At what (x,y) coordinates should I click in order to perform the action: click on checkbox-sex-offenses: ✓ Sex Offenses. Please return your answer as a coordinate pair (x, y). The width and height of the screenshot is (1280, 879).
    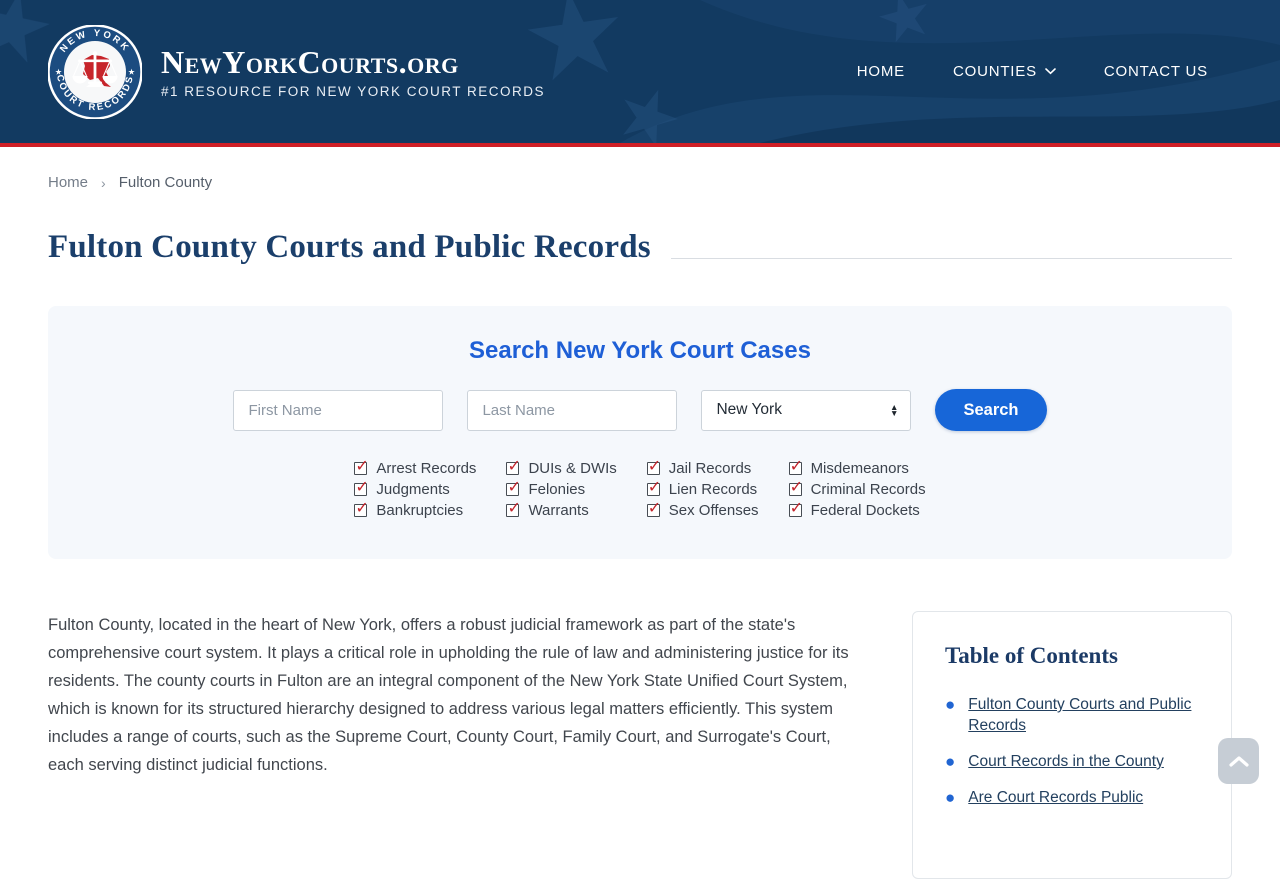
    Looking at the image, I should click on (703, 510).